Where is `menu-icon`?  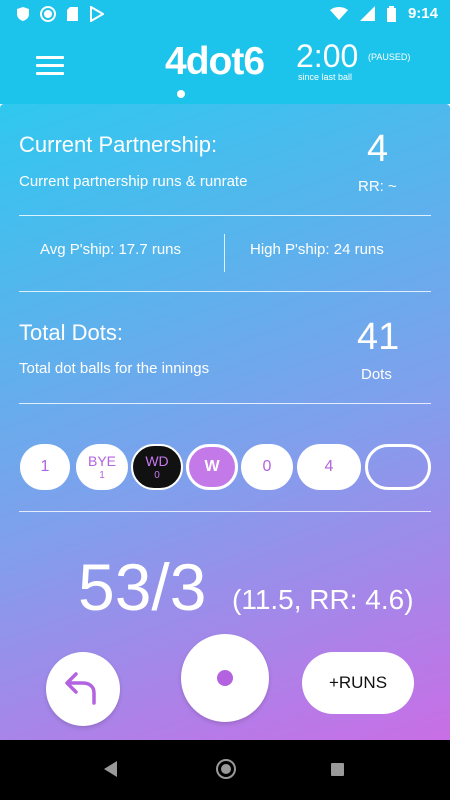 menu-icon is located at coordinates (50, 67).